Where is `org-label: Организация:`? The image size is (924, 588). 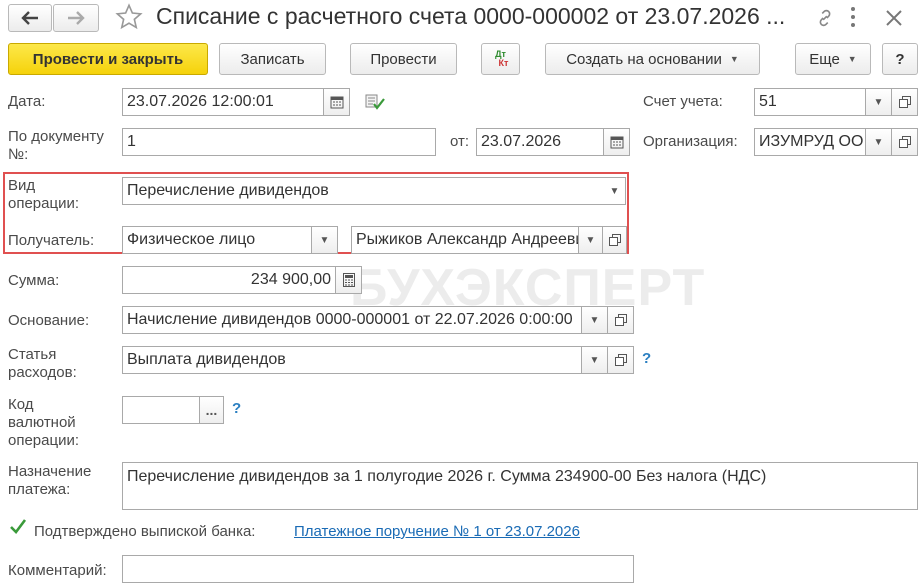 org-label: Организация: is located at coordinates (690, 141).